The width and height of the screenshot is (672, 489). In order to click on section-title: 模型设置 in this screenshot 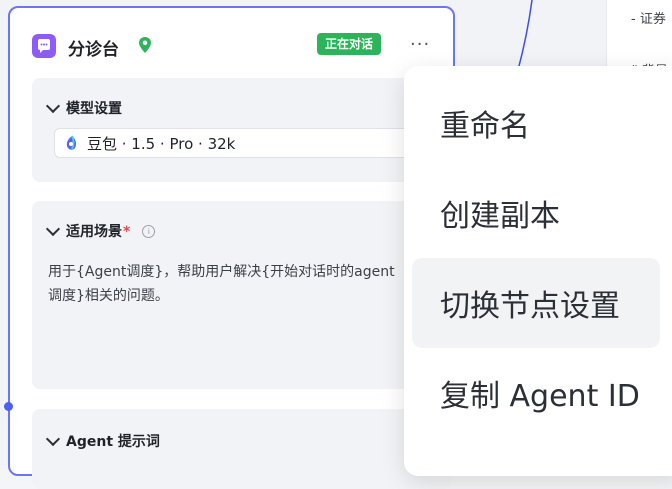, I will do `click(94, 109)`.